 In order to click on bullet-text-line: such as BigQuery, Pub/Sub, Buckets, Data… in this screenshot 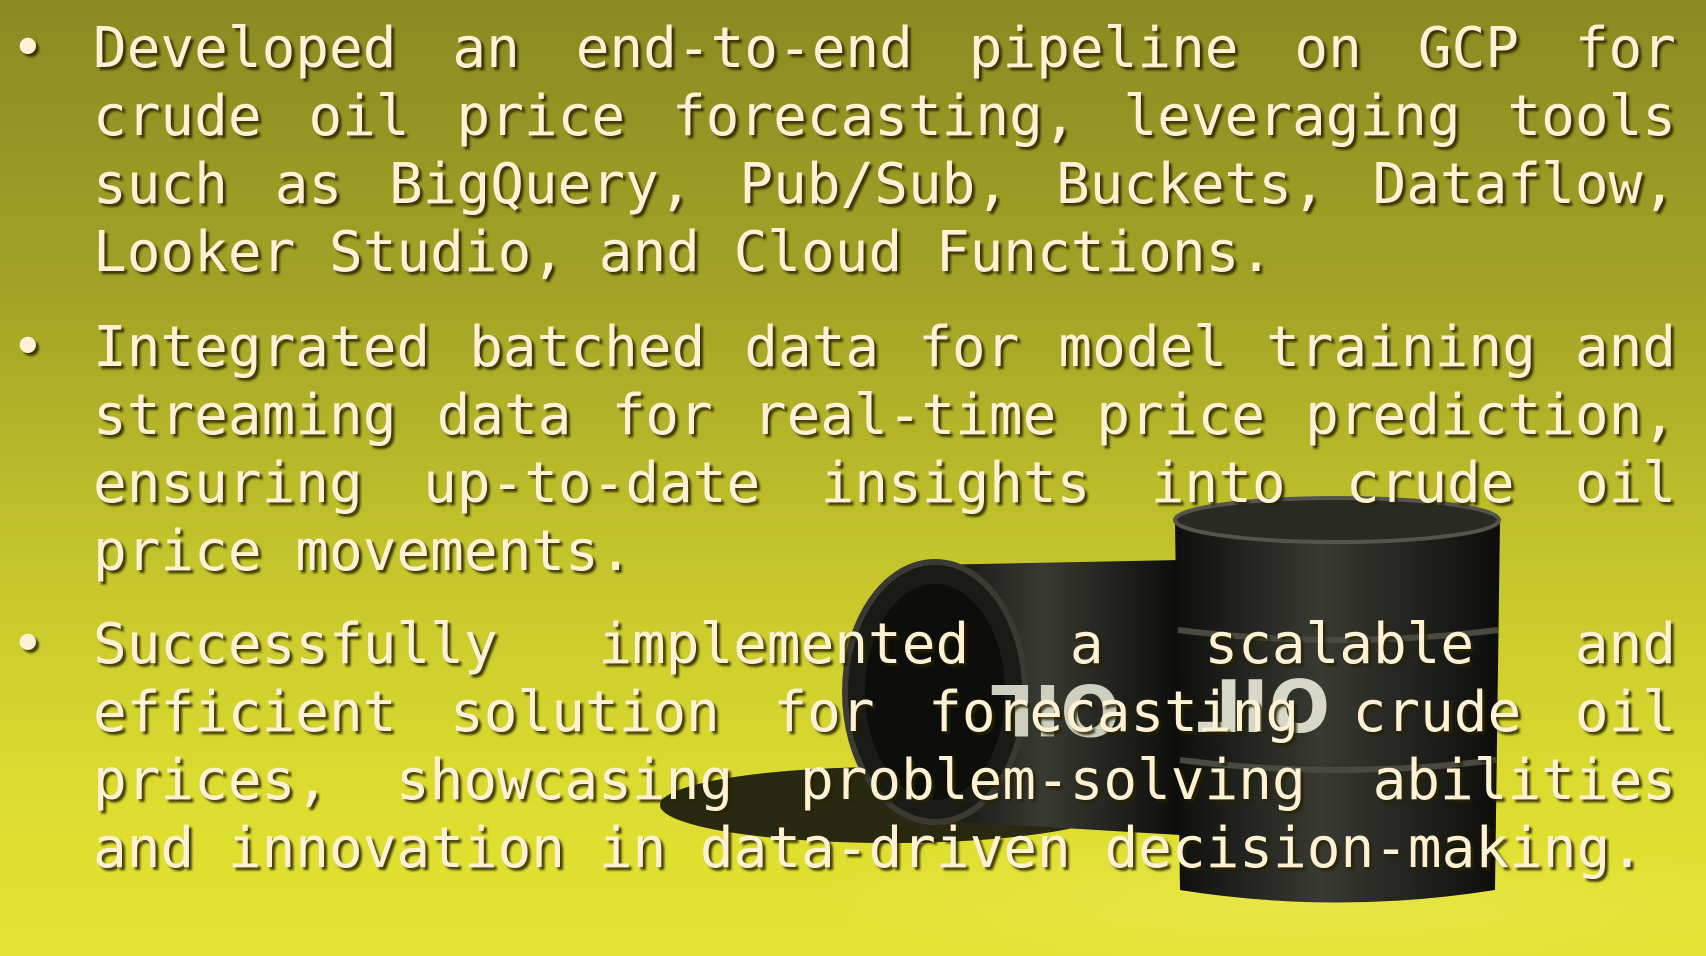, I will do `click(884, 184)`.